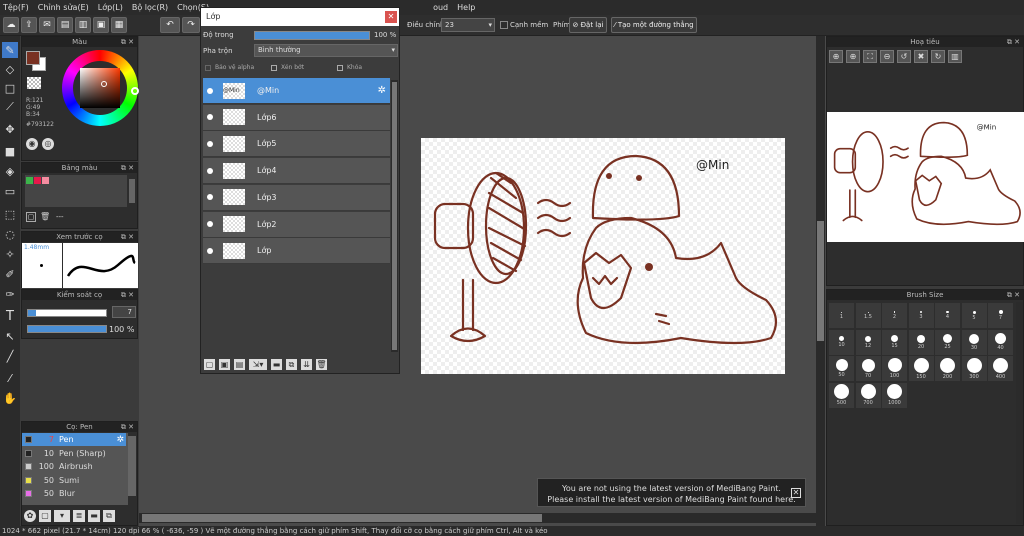 Image resolution: width=1024 pixels, height=536 pixels. I want to click on brush-size-cell: 50, so click(841, 368).